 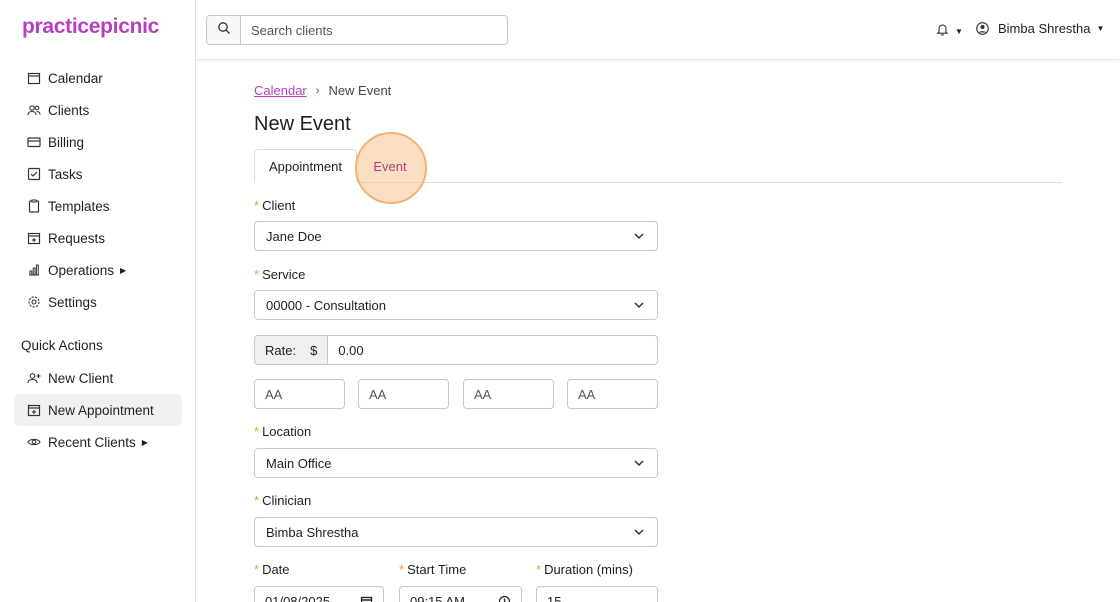 What do you see at coordinates (508, 394) in the screenshot?
I see `modifier-input-3: AA` at bounding box center [508, 394].